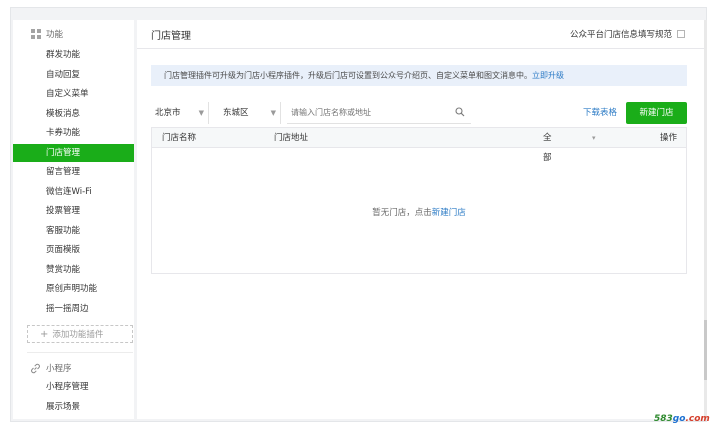  What do you see at coordinates (63, 55) in the screenshot?
I see `sidebar-item-label: 群发功能` at bounding box center [63, 55].